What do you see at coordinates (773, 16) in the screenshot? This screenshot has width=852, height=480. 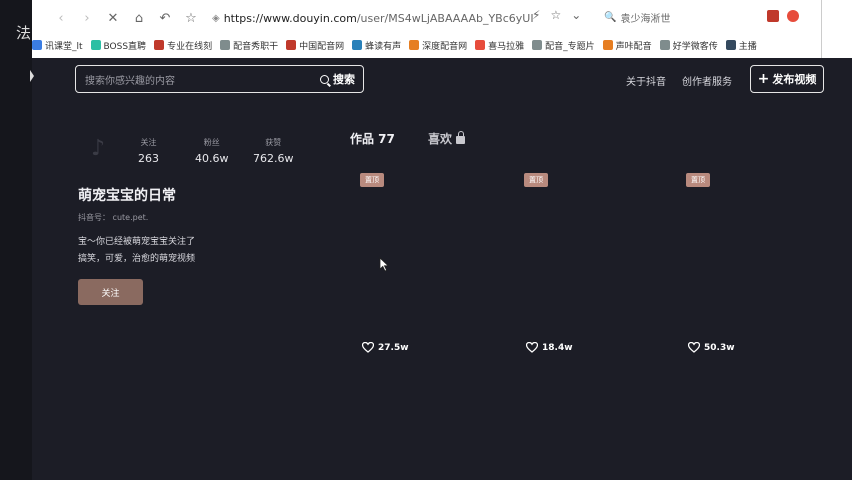 I see `extension-grid-icon` at bounding box center [773, 16].